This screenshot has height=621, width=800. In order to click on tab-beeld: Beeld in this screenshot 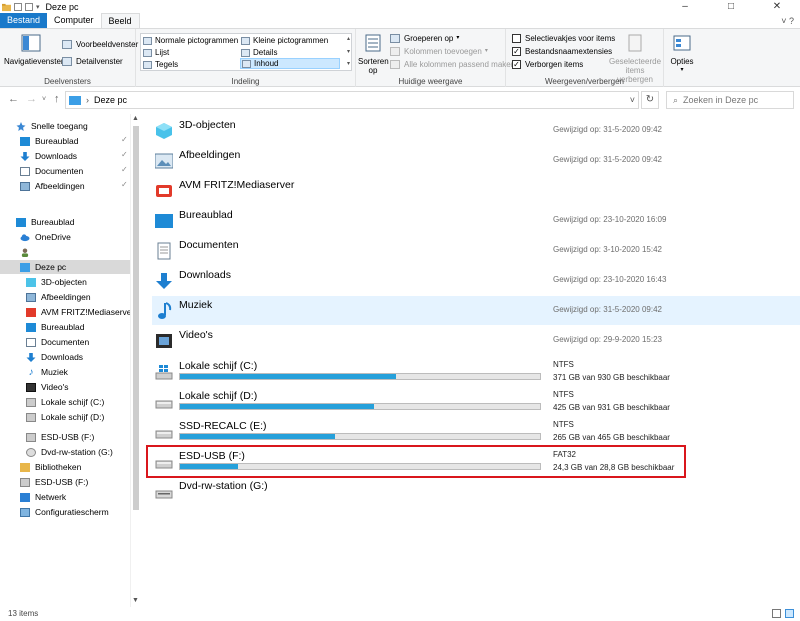, I will do `click(120, 20)`.